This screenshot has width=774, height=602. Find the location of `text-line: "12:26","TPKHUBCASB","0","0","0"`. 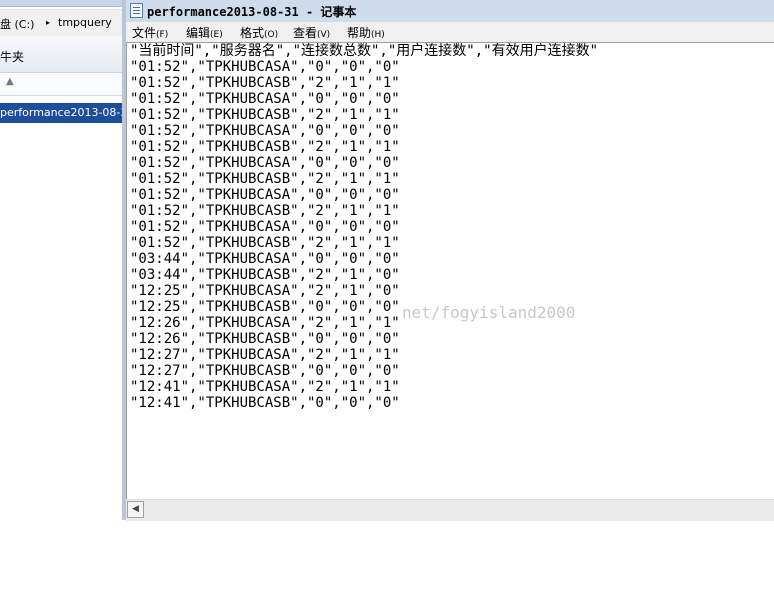

text-line: "12:26","TPKHUBCASB","0","0","0" is located at coordinates (364, 339).